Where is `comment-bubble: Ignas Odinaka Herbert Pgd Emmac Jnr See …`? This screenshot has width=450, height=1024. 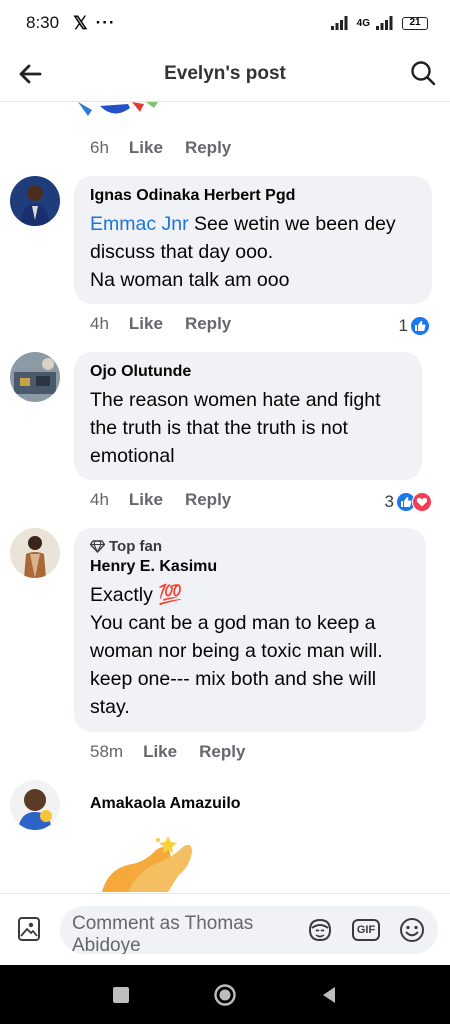
comment-bubble: Ignas Odinaka Herbert Pgd Emmac Jnr See … is located at coordinates (253, 240).